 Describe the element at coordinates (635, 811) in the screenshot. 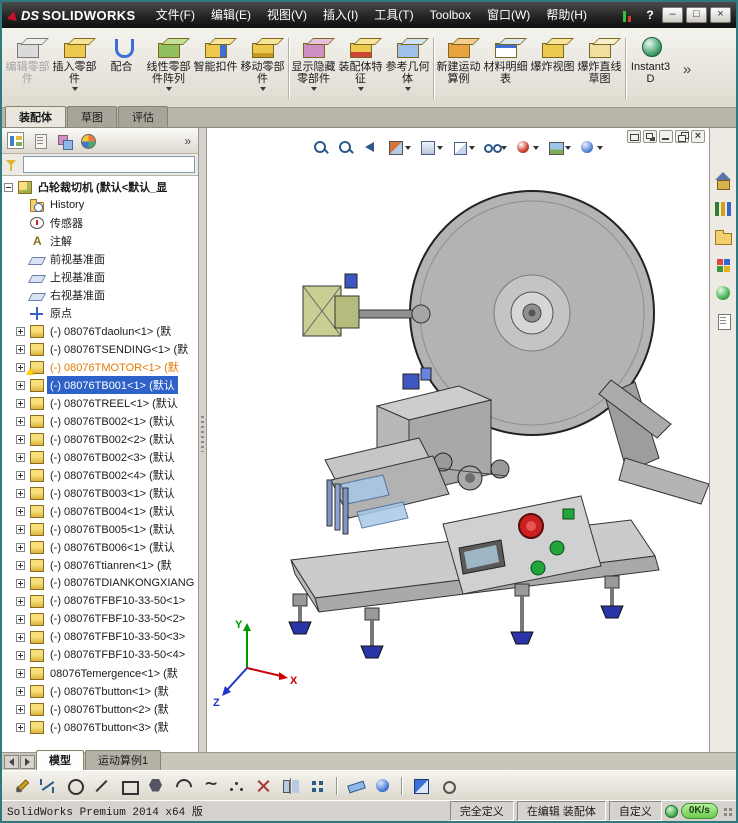

I see `status-customize-menu: 自定义` at that location.